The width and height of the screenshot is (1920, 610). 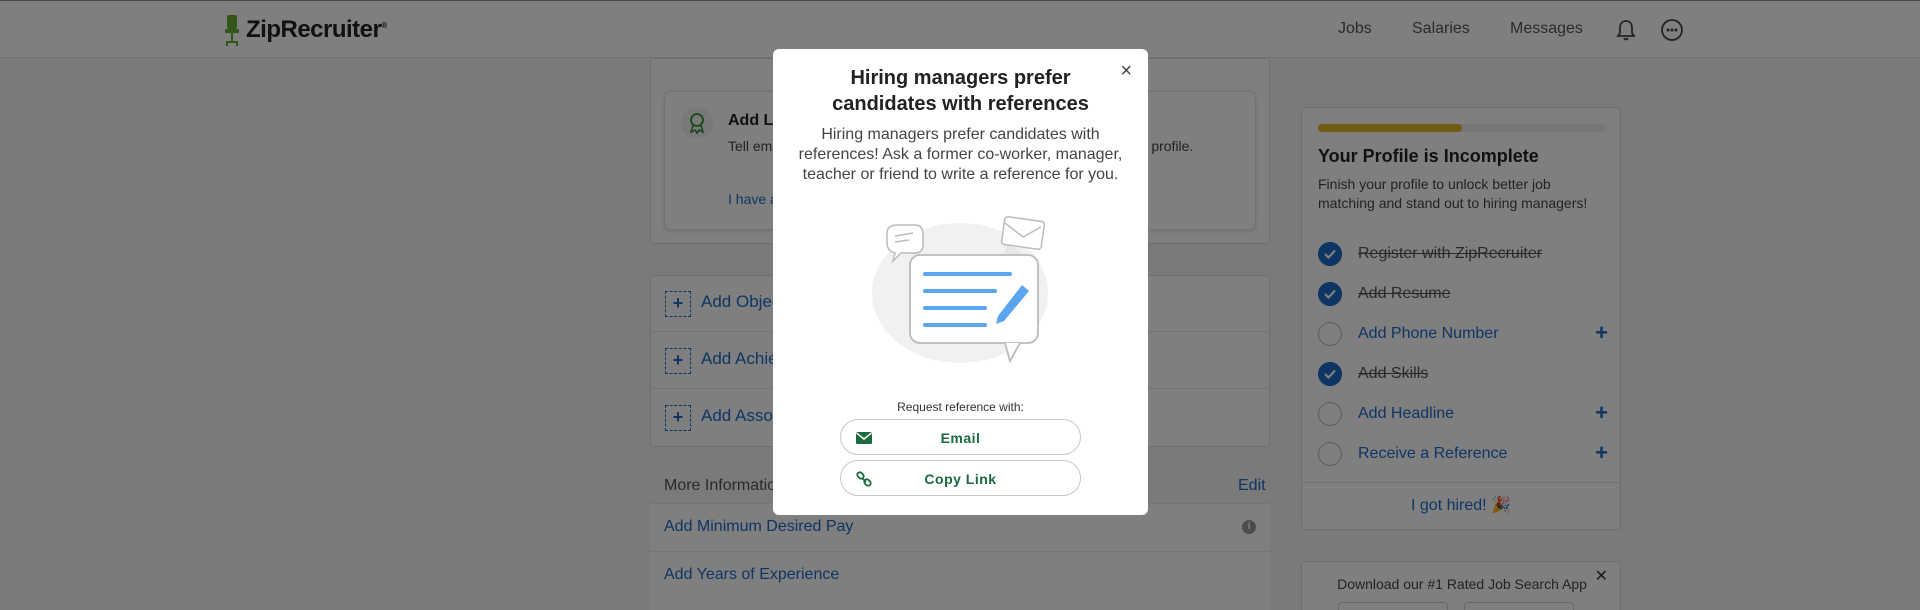 I want to click on reference-message-illustration, so click(x=960, y=289).